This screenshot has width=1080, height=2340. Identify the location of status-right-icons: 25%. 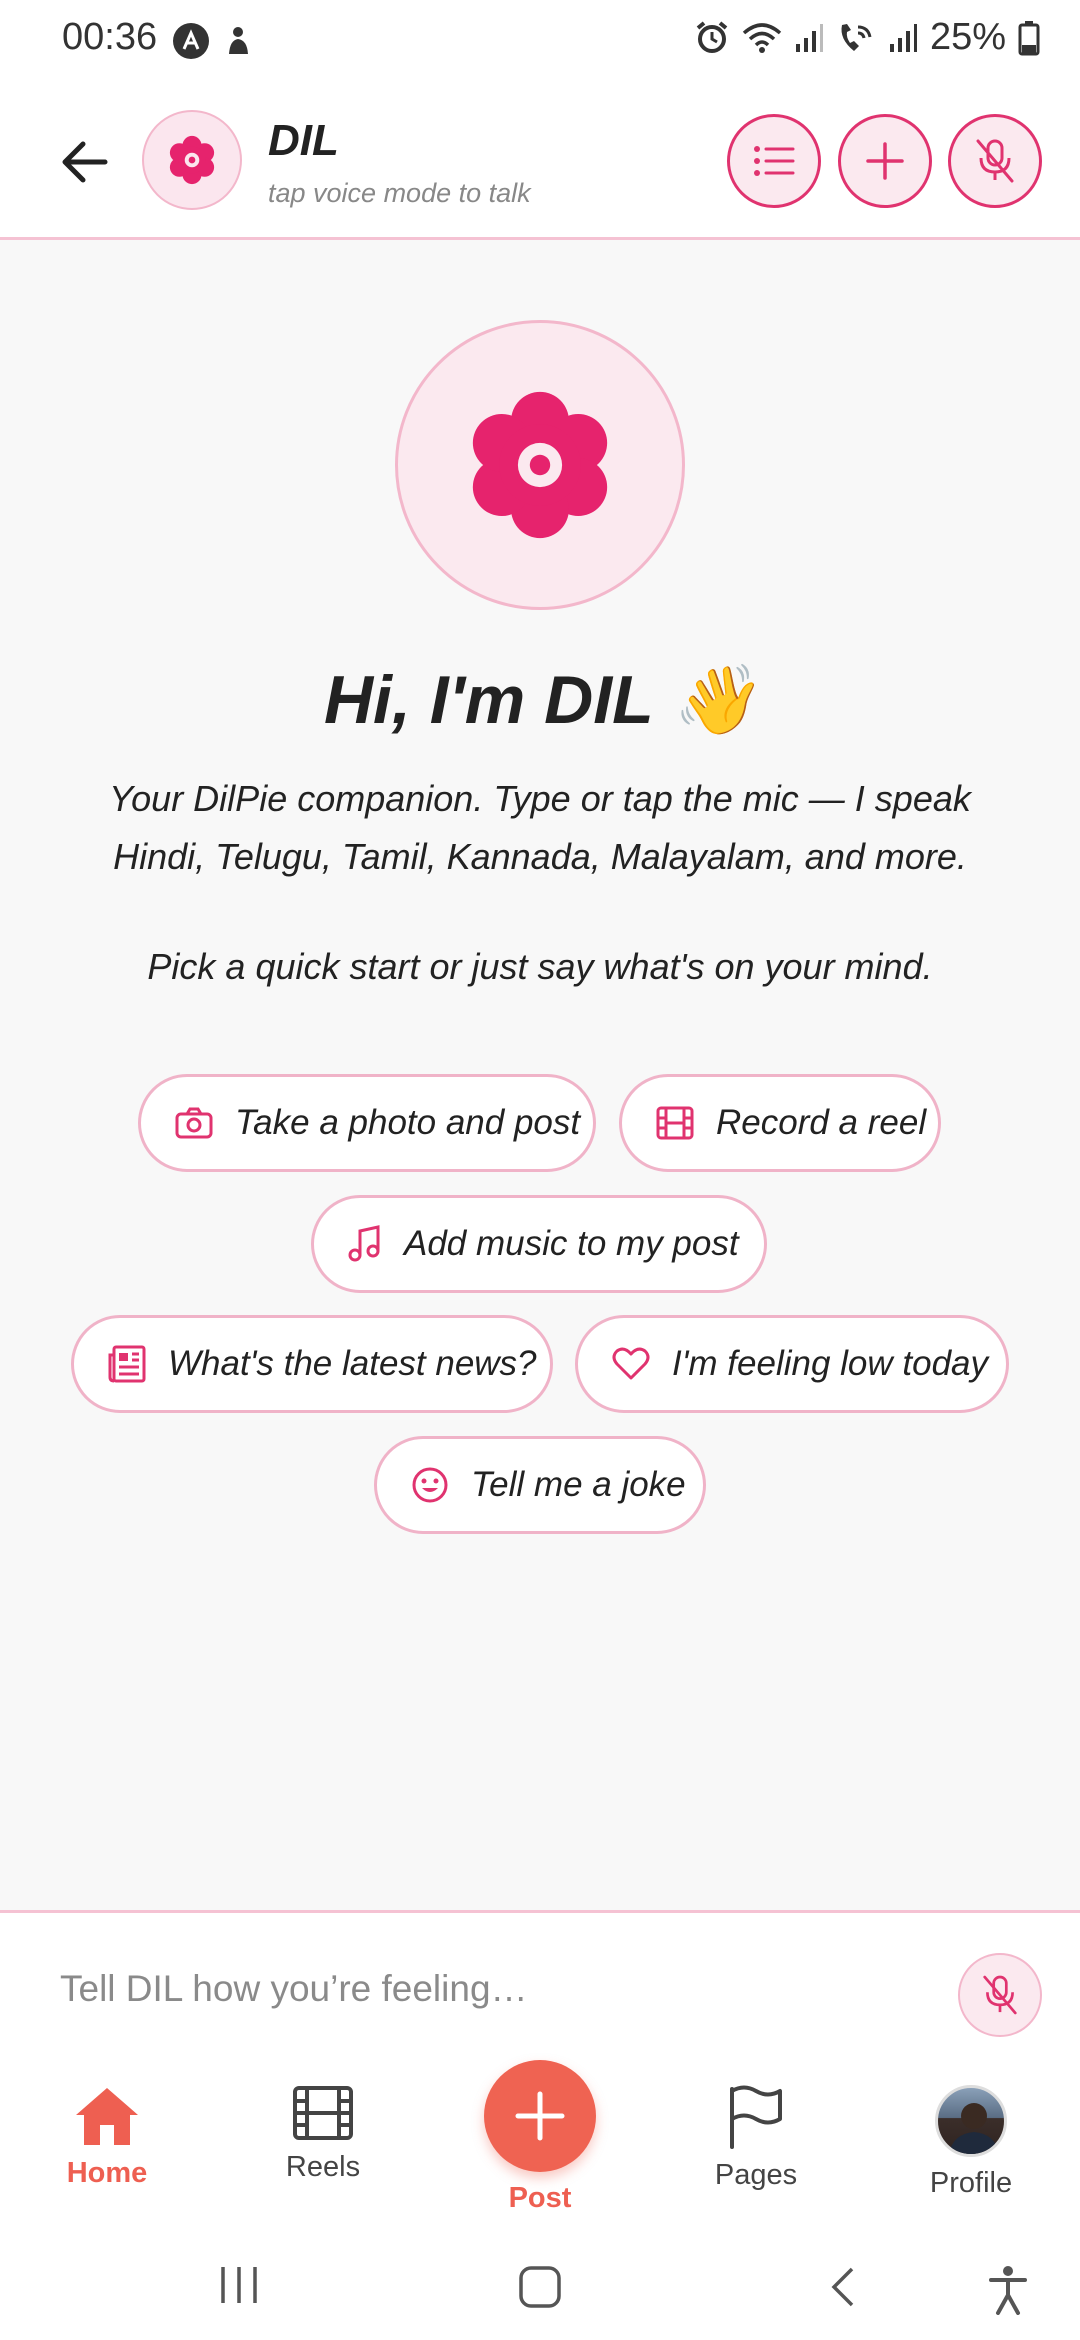
(867, 37).